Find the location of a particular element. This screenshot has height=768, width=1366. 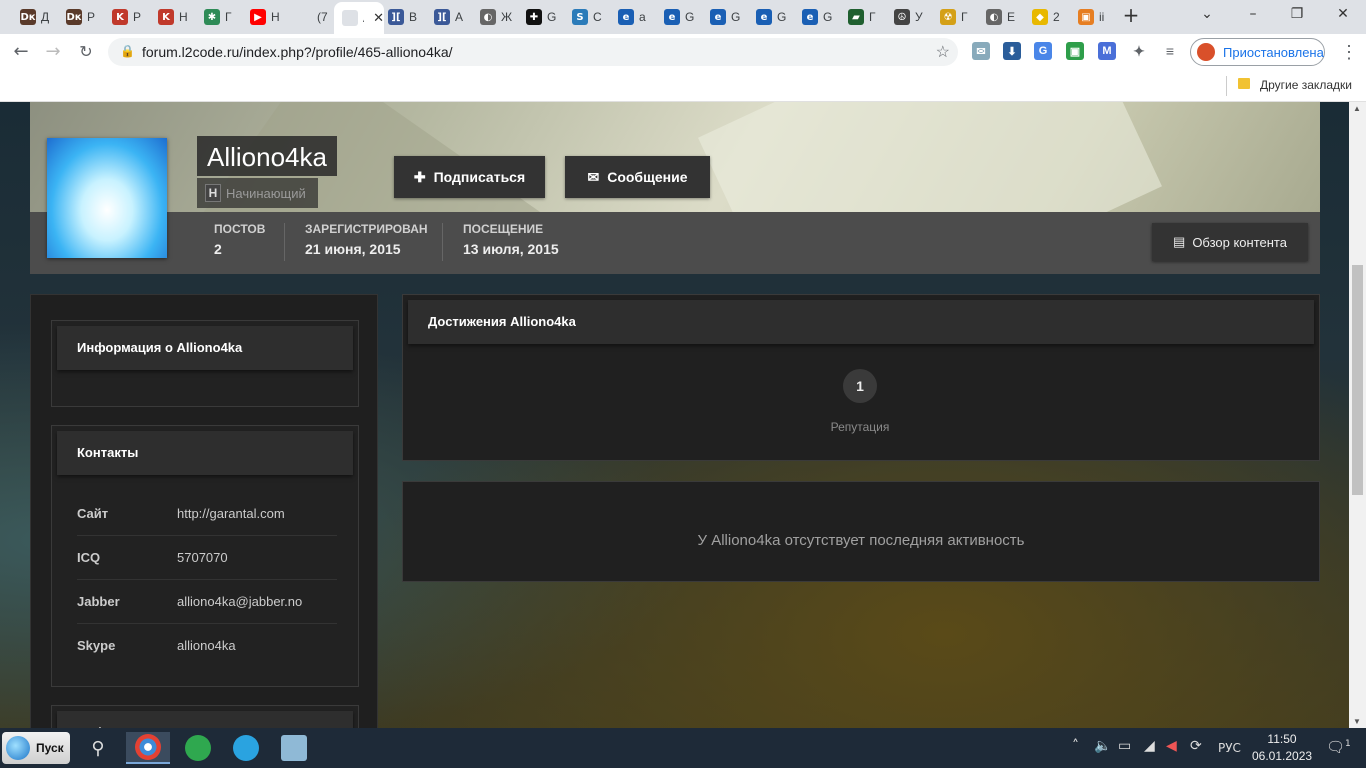

browser-tab: ✚ G is located at coordinates (541, 17).